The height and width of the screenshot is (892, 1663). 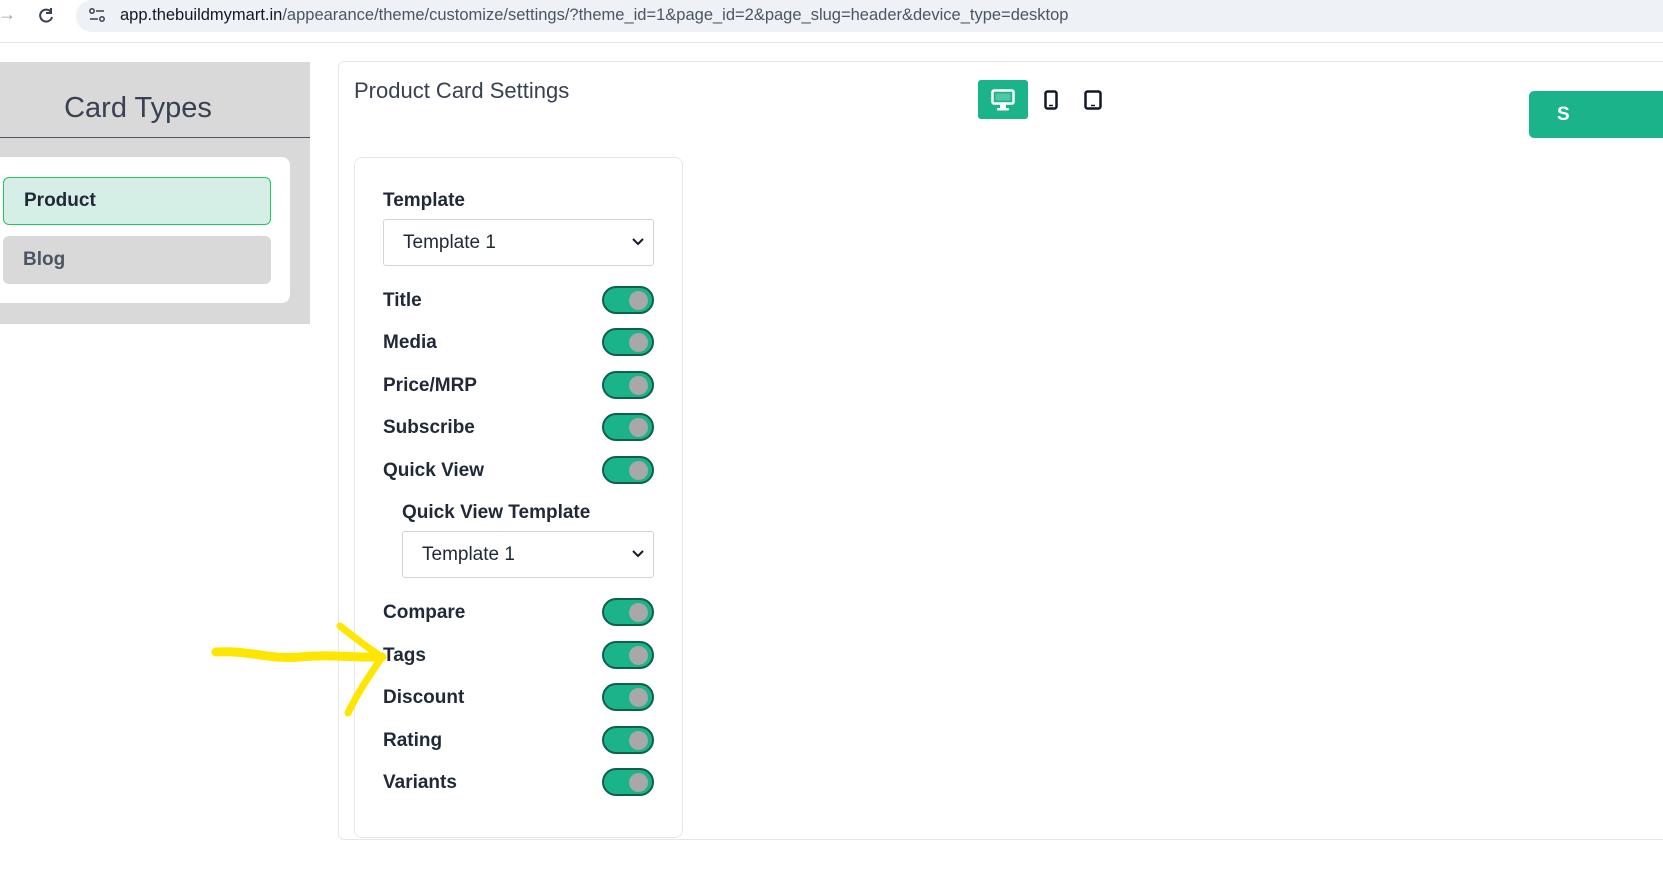 What do you see at coordinates (8, 14) in the screenshot?
I see `forward-arrow-icon: →` at bounding box center [8, 14].